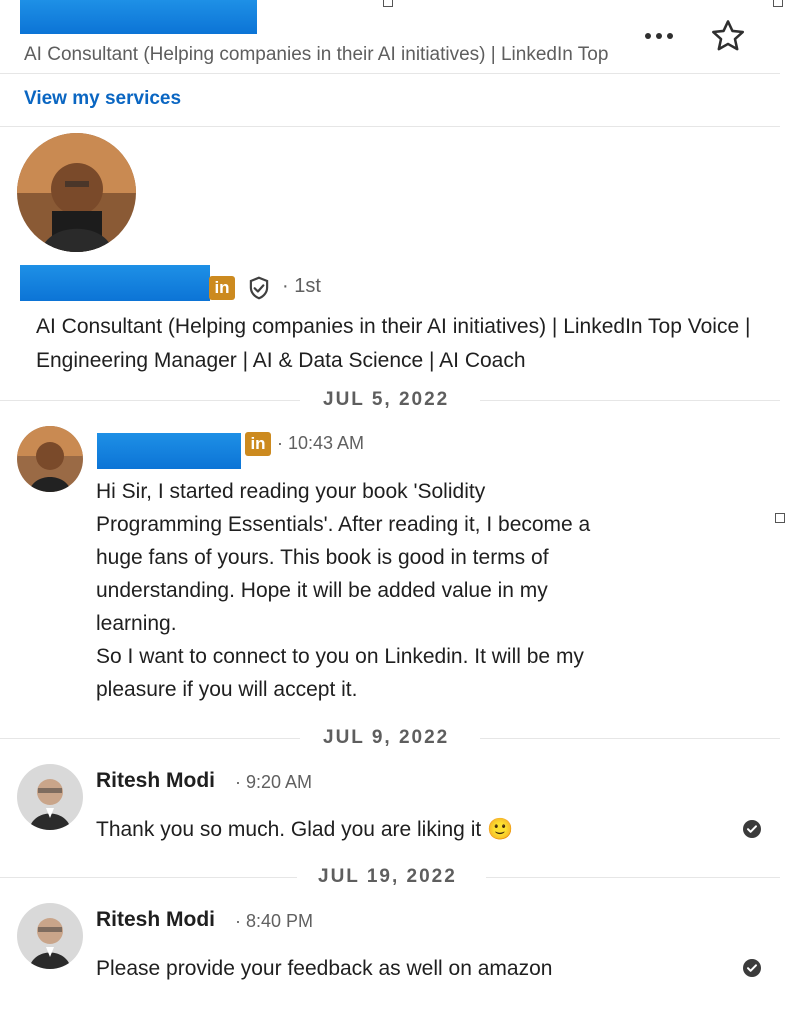 This screenshot has height=1024, width=789. What do you see at coordinates (102, 99) in the screenshot?
I see `view-services-link: View my services` at bounding box center [102, 99].